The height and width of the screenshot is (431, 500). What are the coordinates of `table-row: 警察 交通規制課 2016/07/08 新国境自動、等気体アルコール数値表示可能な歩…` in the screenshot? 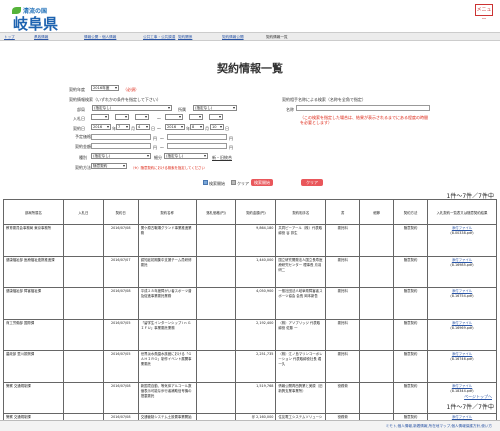 It's located at (250, 397).